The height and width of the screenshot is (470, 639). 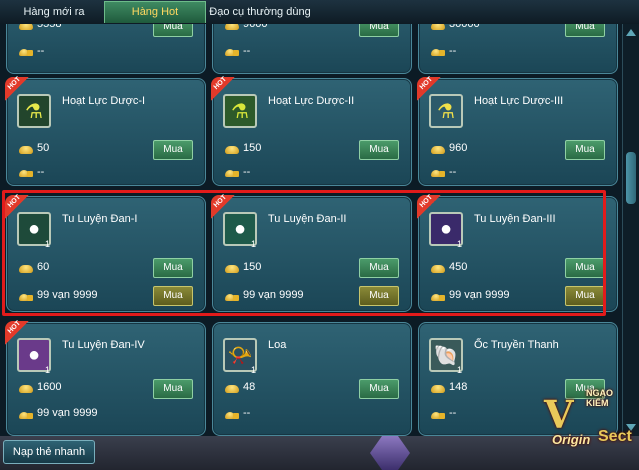 I want to click on shop-card-partial: 5558 Mua --, so click(x=106, y=49).